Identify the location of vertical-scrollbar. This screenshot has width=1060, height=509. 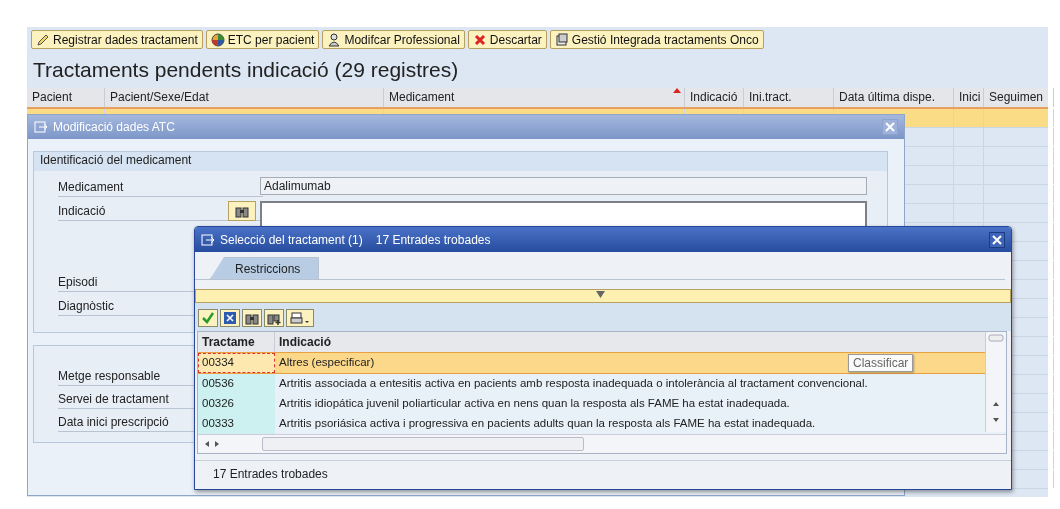
(995, 382).